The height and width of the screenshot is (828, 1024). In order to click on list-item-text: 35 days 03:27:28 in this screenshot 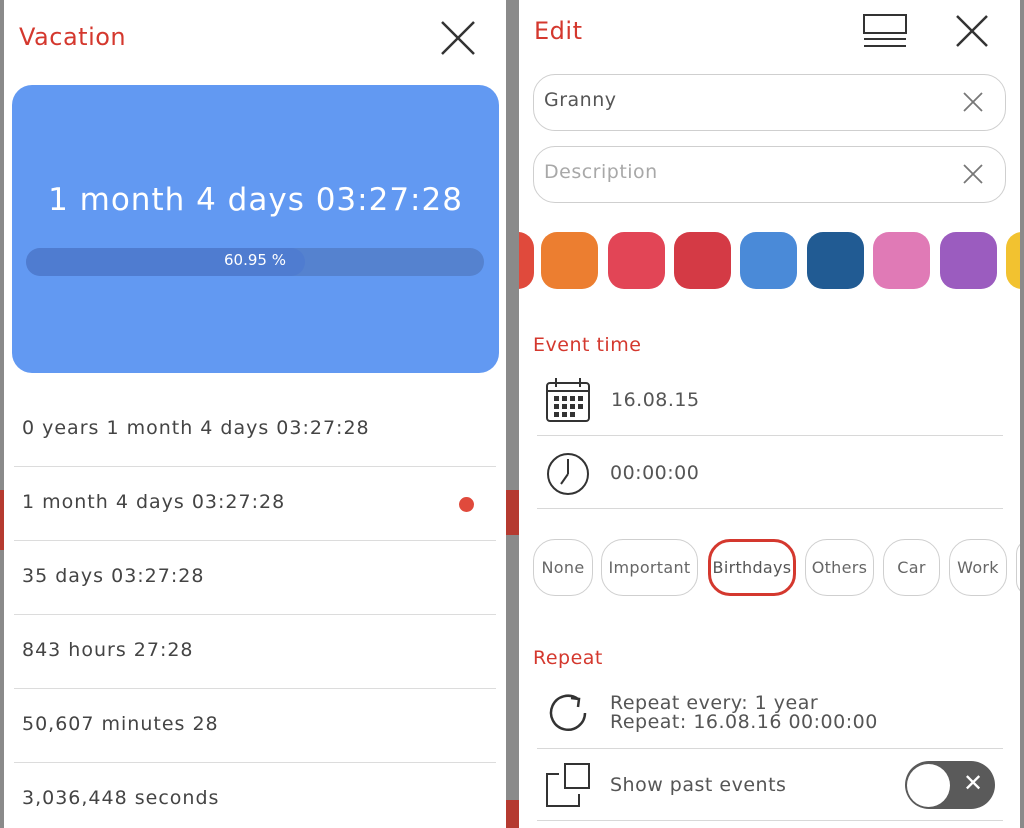, I will do `click(113, 576)`.